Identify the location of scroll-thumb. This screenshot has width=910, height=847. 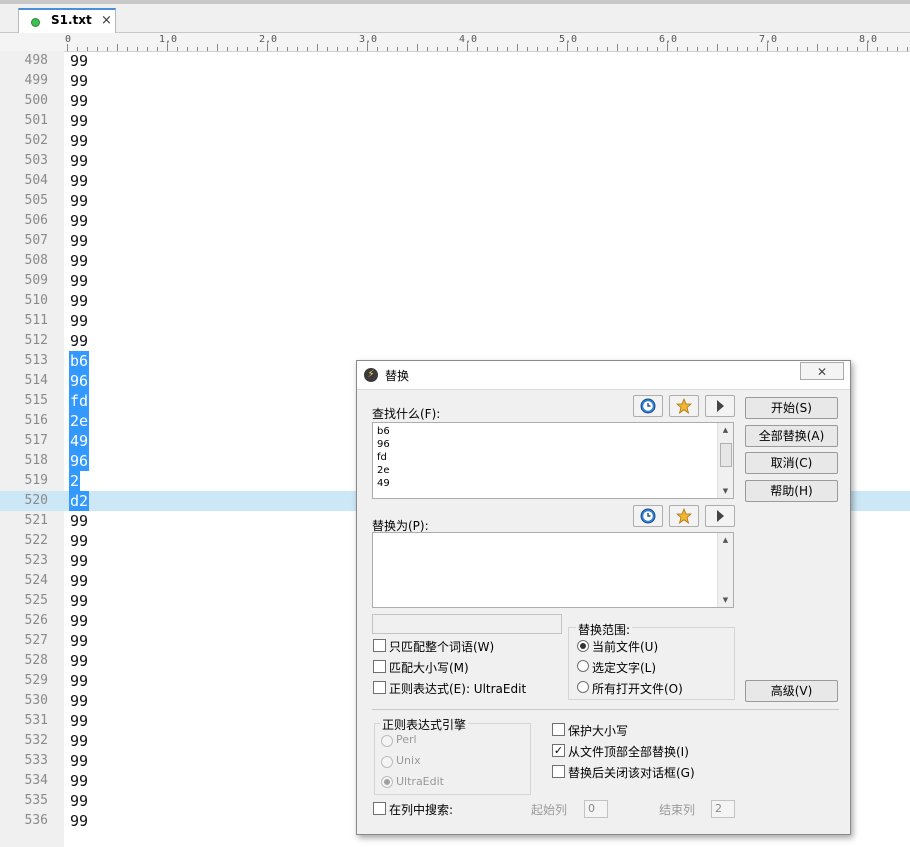
(726, 455).